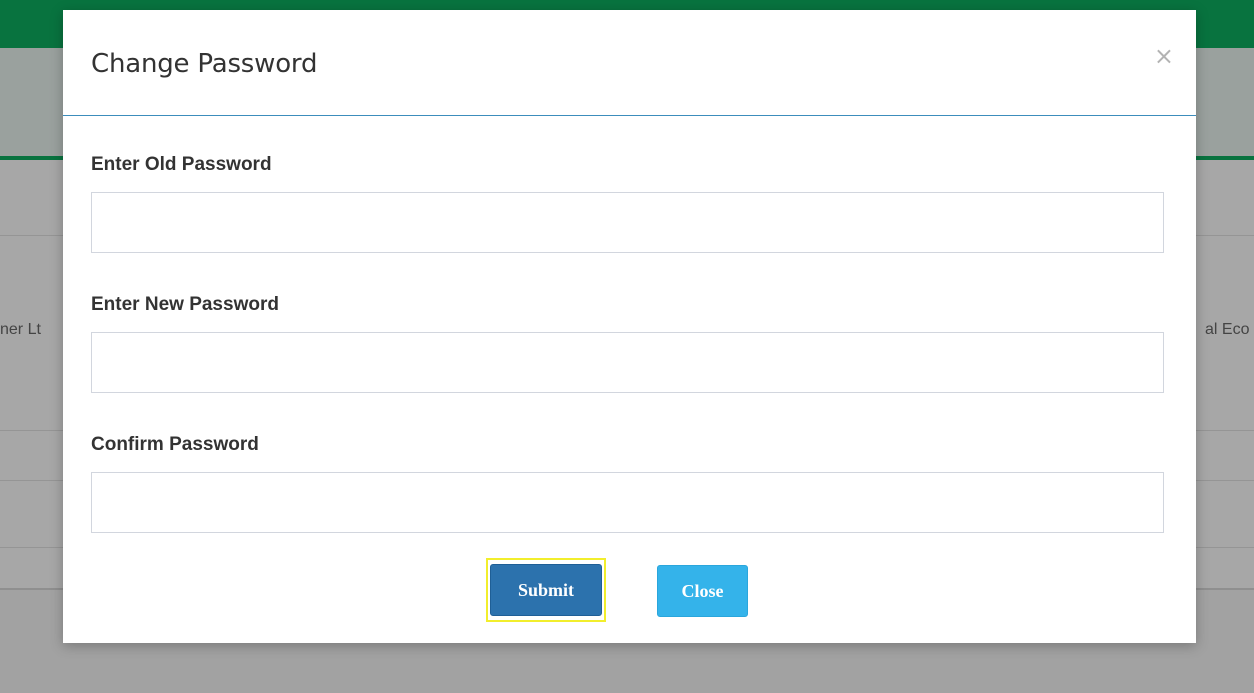  I want to click on close-button: Close, so click(702, 591).